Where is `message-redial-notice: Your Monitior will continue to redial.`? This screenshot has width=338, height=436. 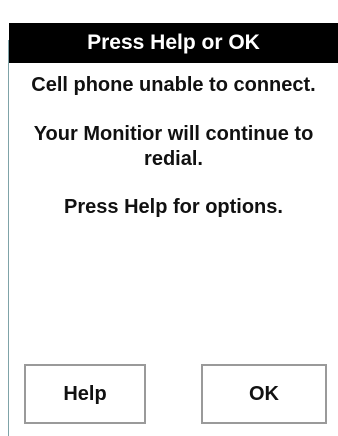 message-redial-notice: Your Monitior will continue to redial. is located at coordinates (173, 146).